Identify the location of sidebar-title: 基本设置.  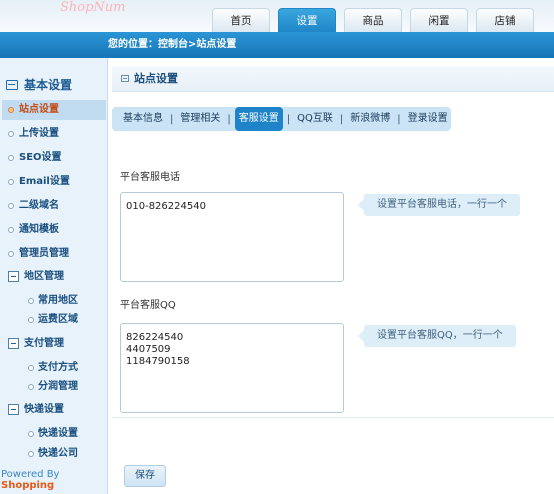
(48, 85).